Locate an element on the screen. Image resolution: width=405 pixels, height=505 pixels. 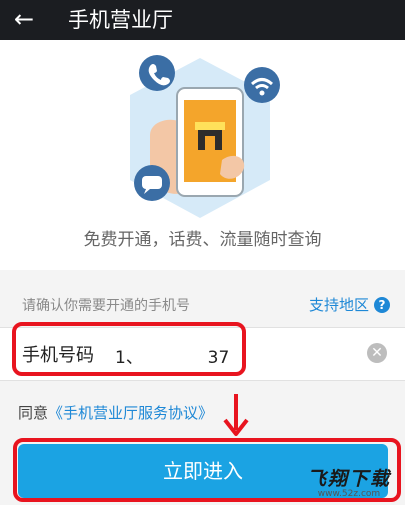
agreement-text: 同意《手机营业厅服务协议》 is located at coordinates (115, 412).